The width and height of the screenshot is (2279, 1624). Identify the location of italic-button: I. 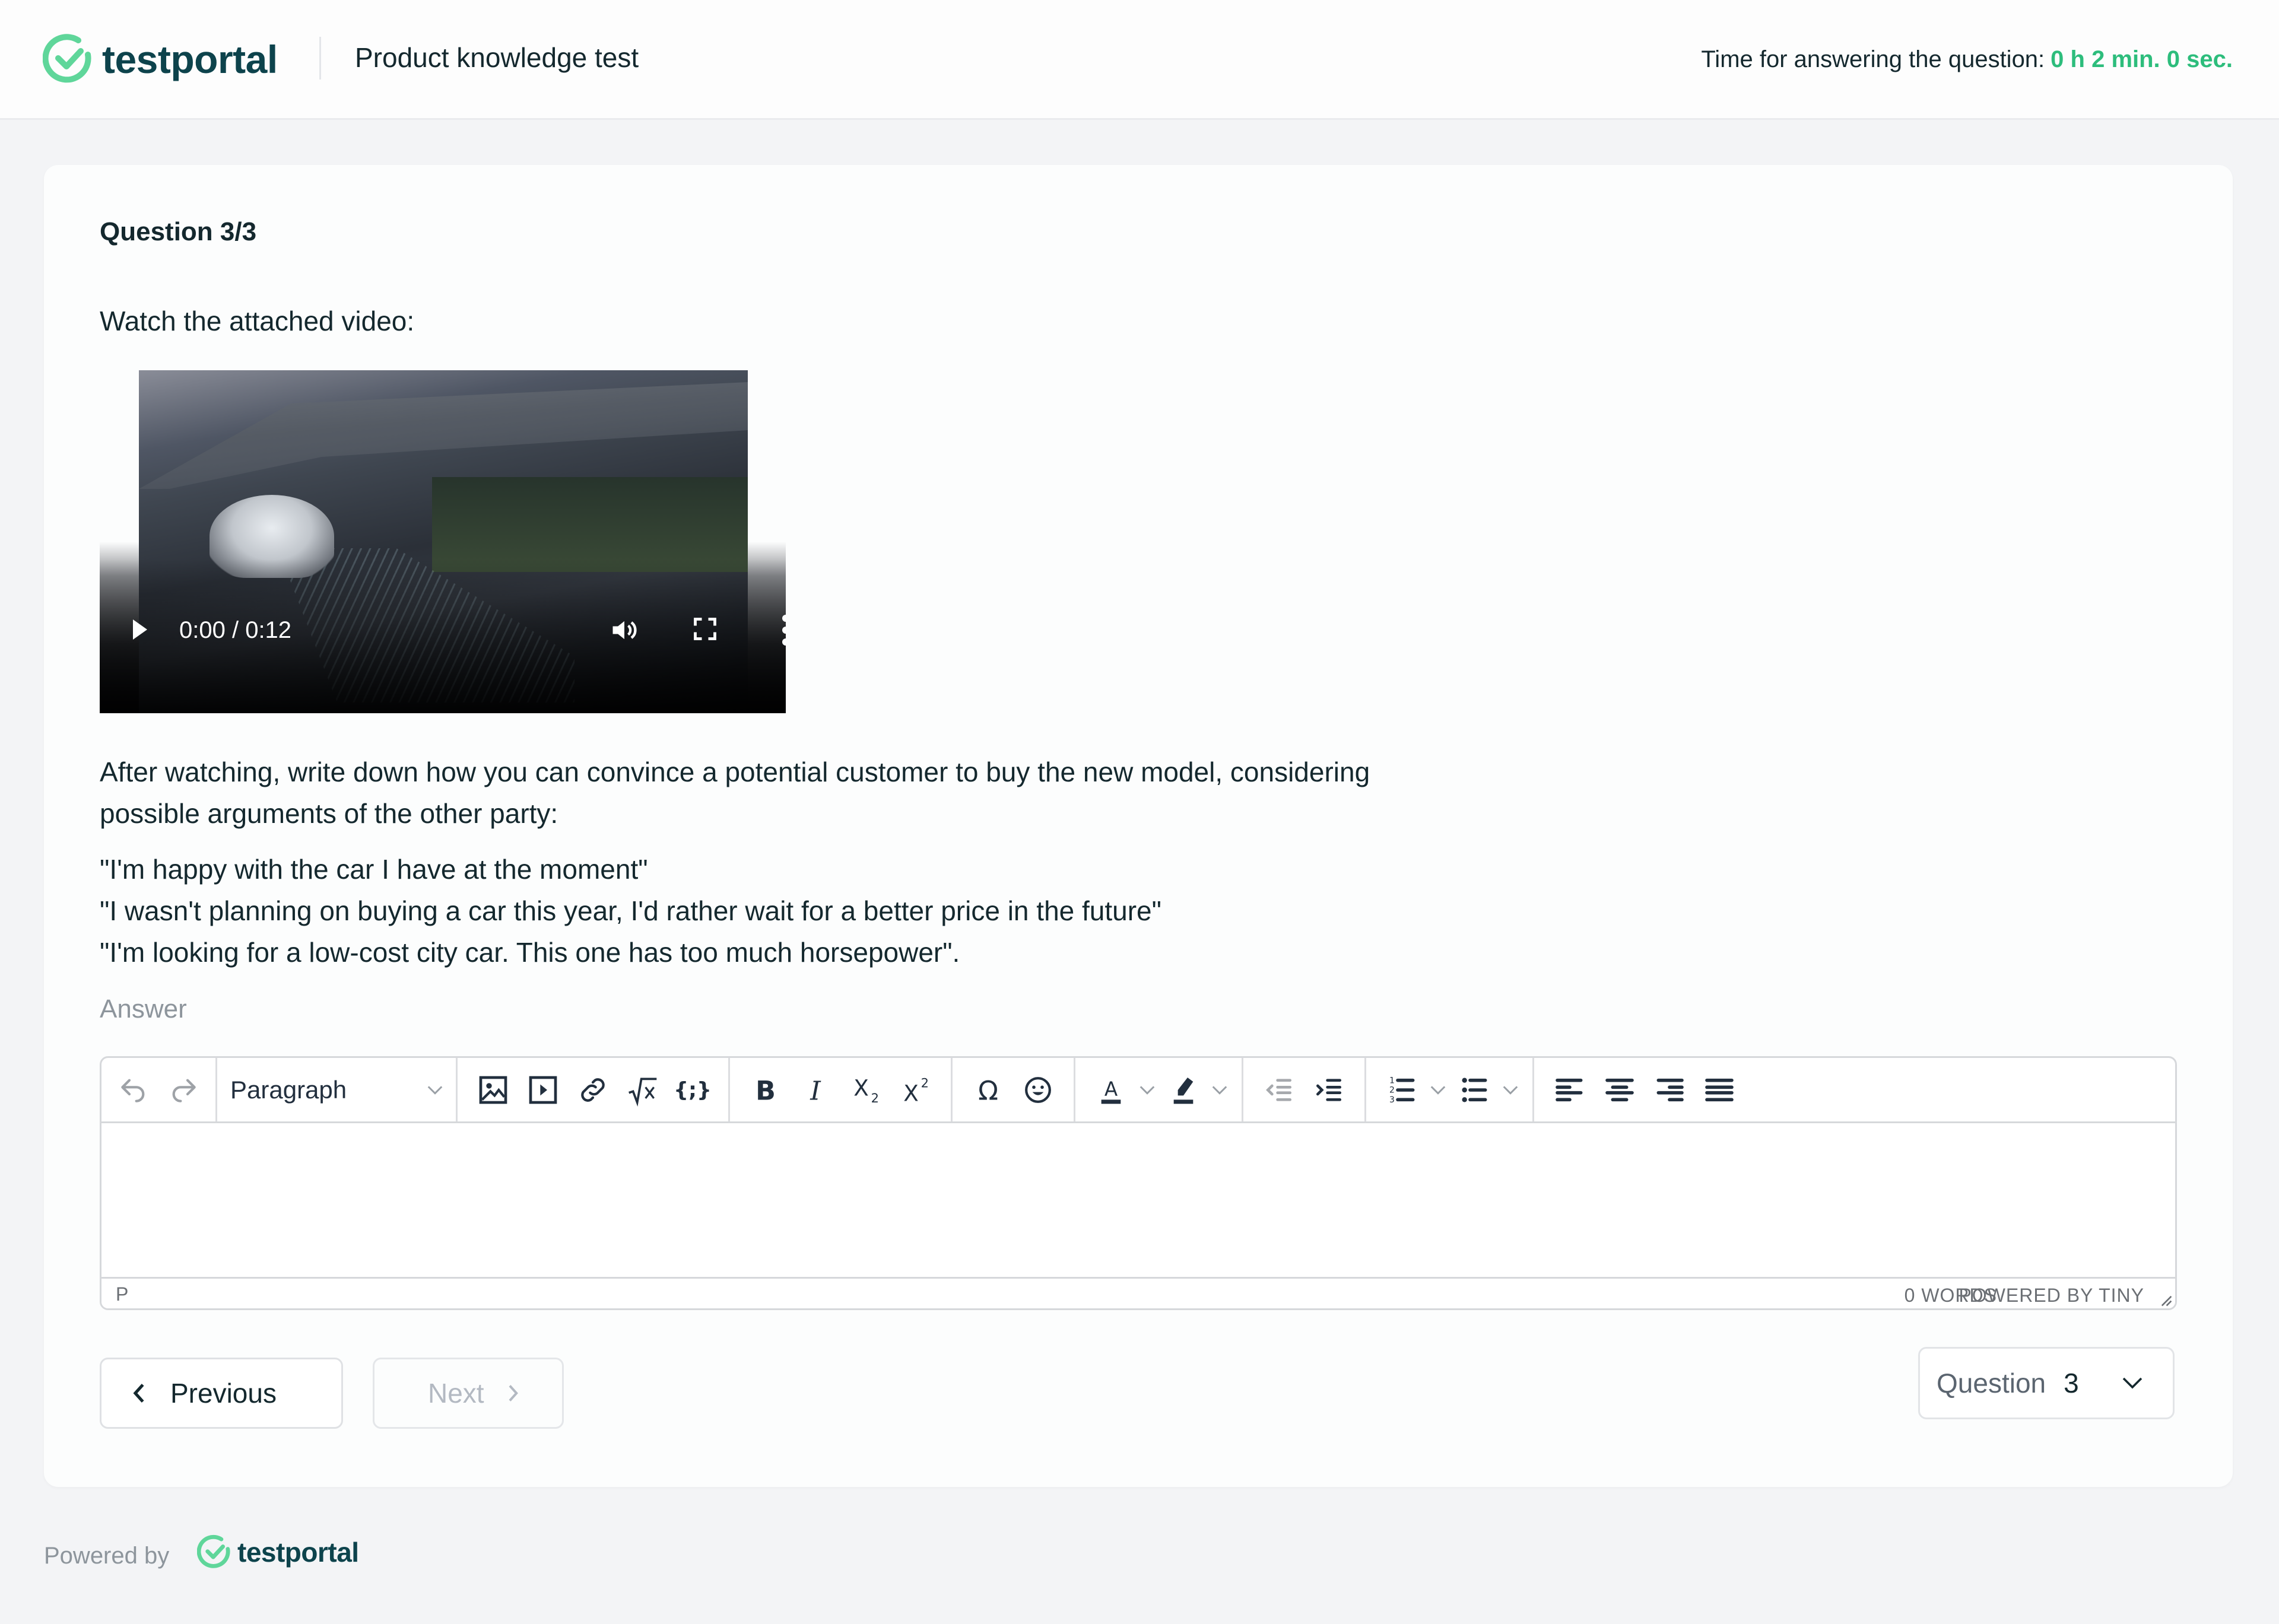
(815, 1090).